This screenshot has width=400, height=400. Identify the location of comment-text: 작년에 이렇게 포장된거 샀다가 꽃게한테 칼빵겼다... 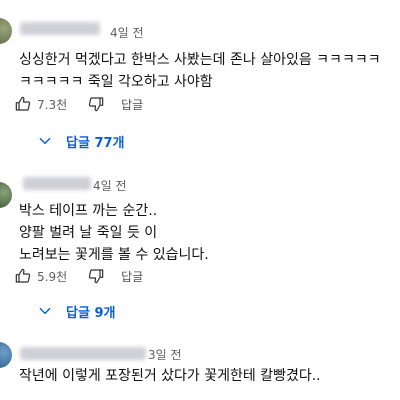
(170, 376).